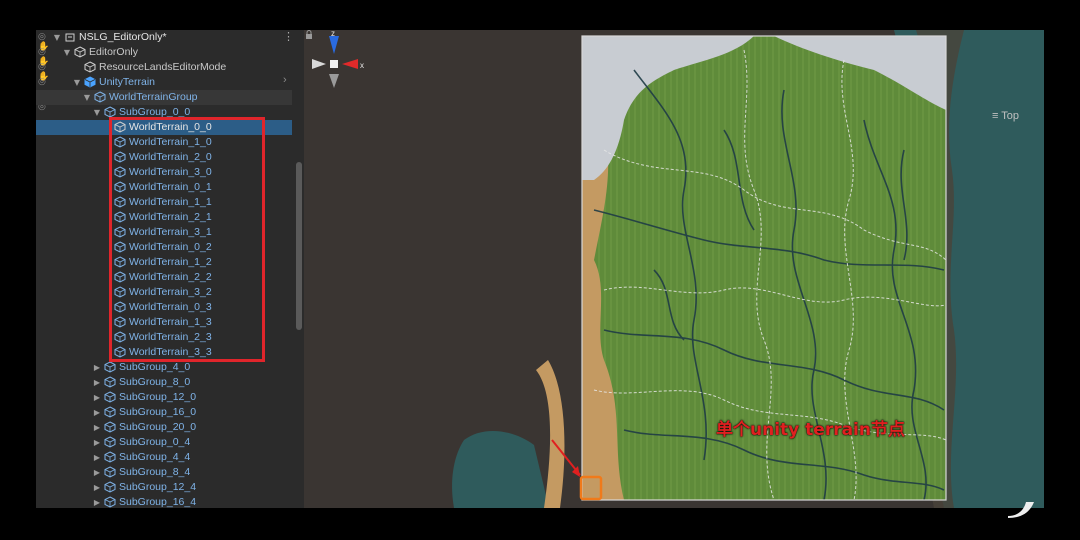 The width and height of the screenshot is (1080, 540). Describe the element at coordinates (114, 52) in the screenshot. I see `hierarchy-item-label: EditorOnly` at that location.